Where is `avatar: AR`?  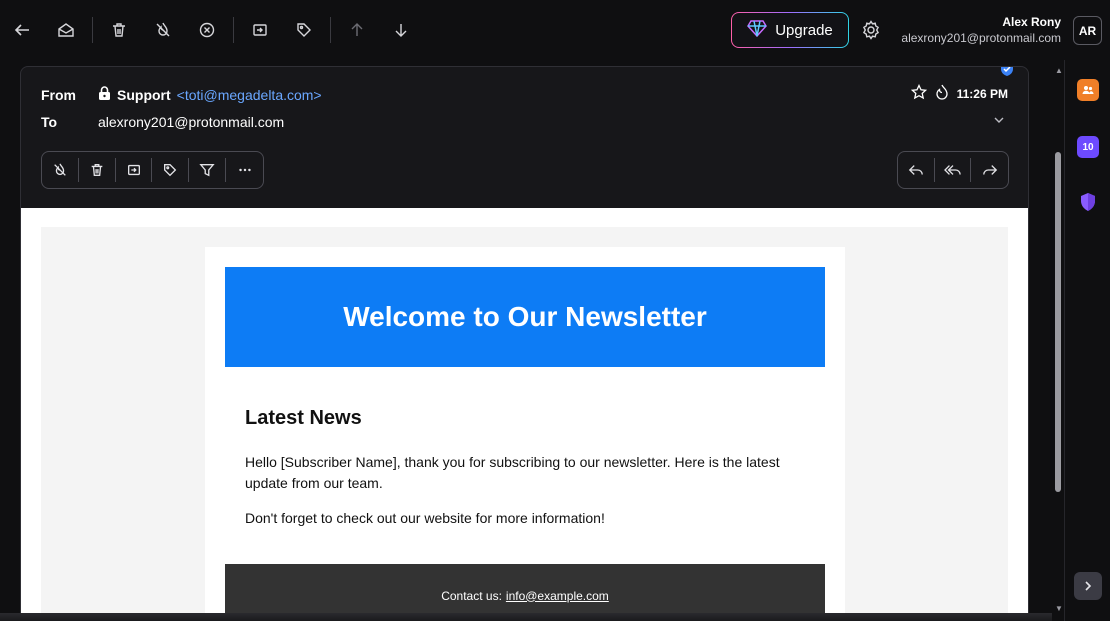 avatar: AR is located at coordinates (1087, 30).